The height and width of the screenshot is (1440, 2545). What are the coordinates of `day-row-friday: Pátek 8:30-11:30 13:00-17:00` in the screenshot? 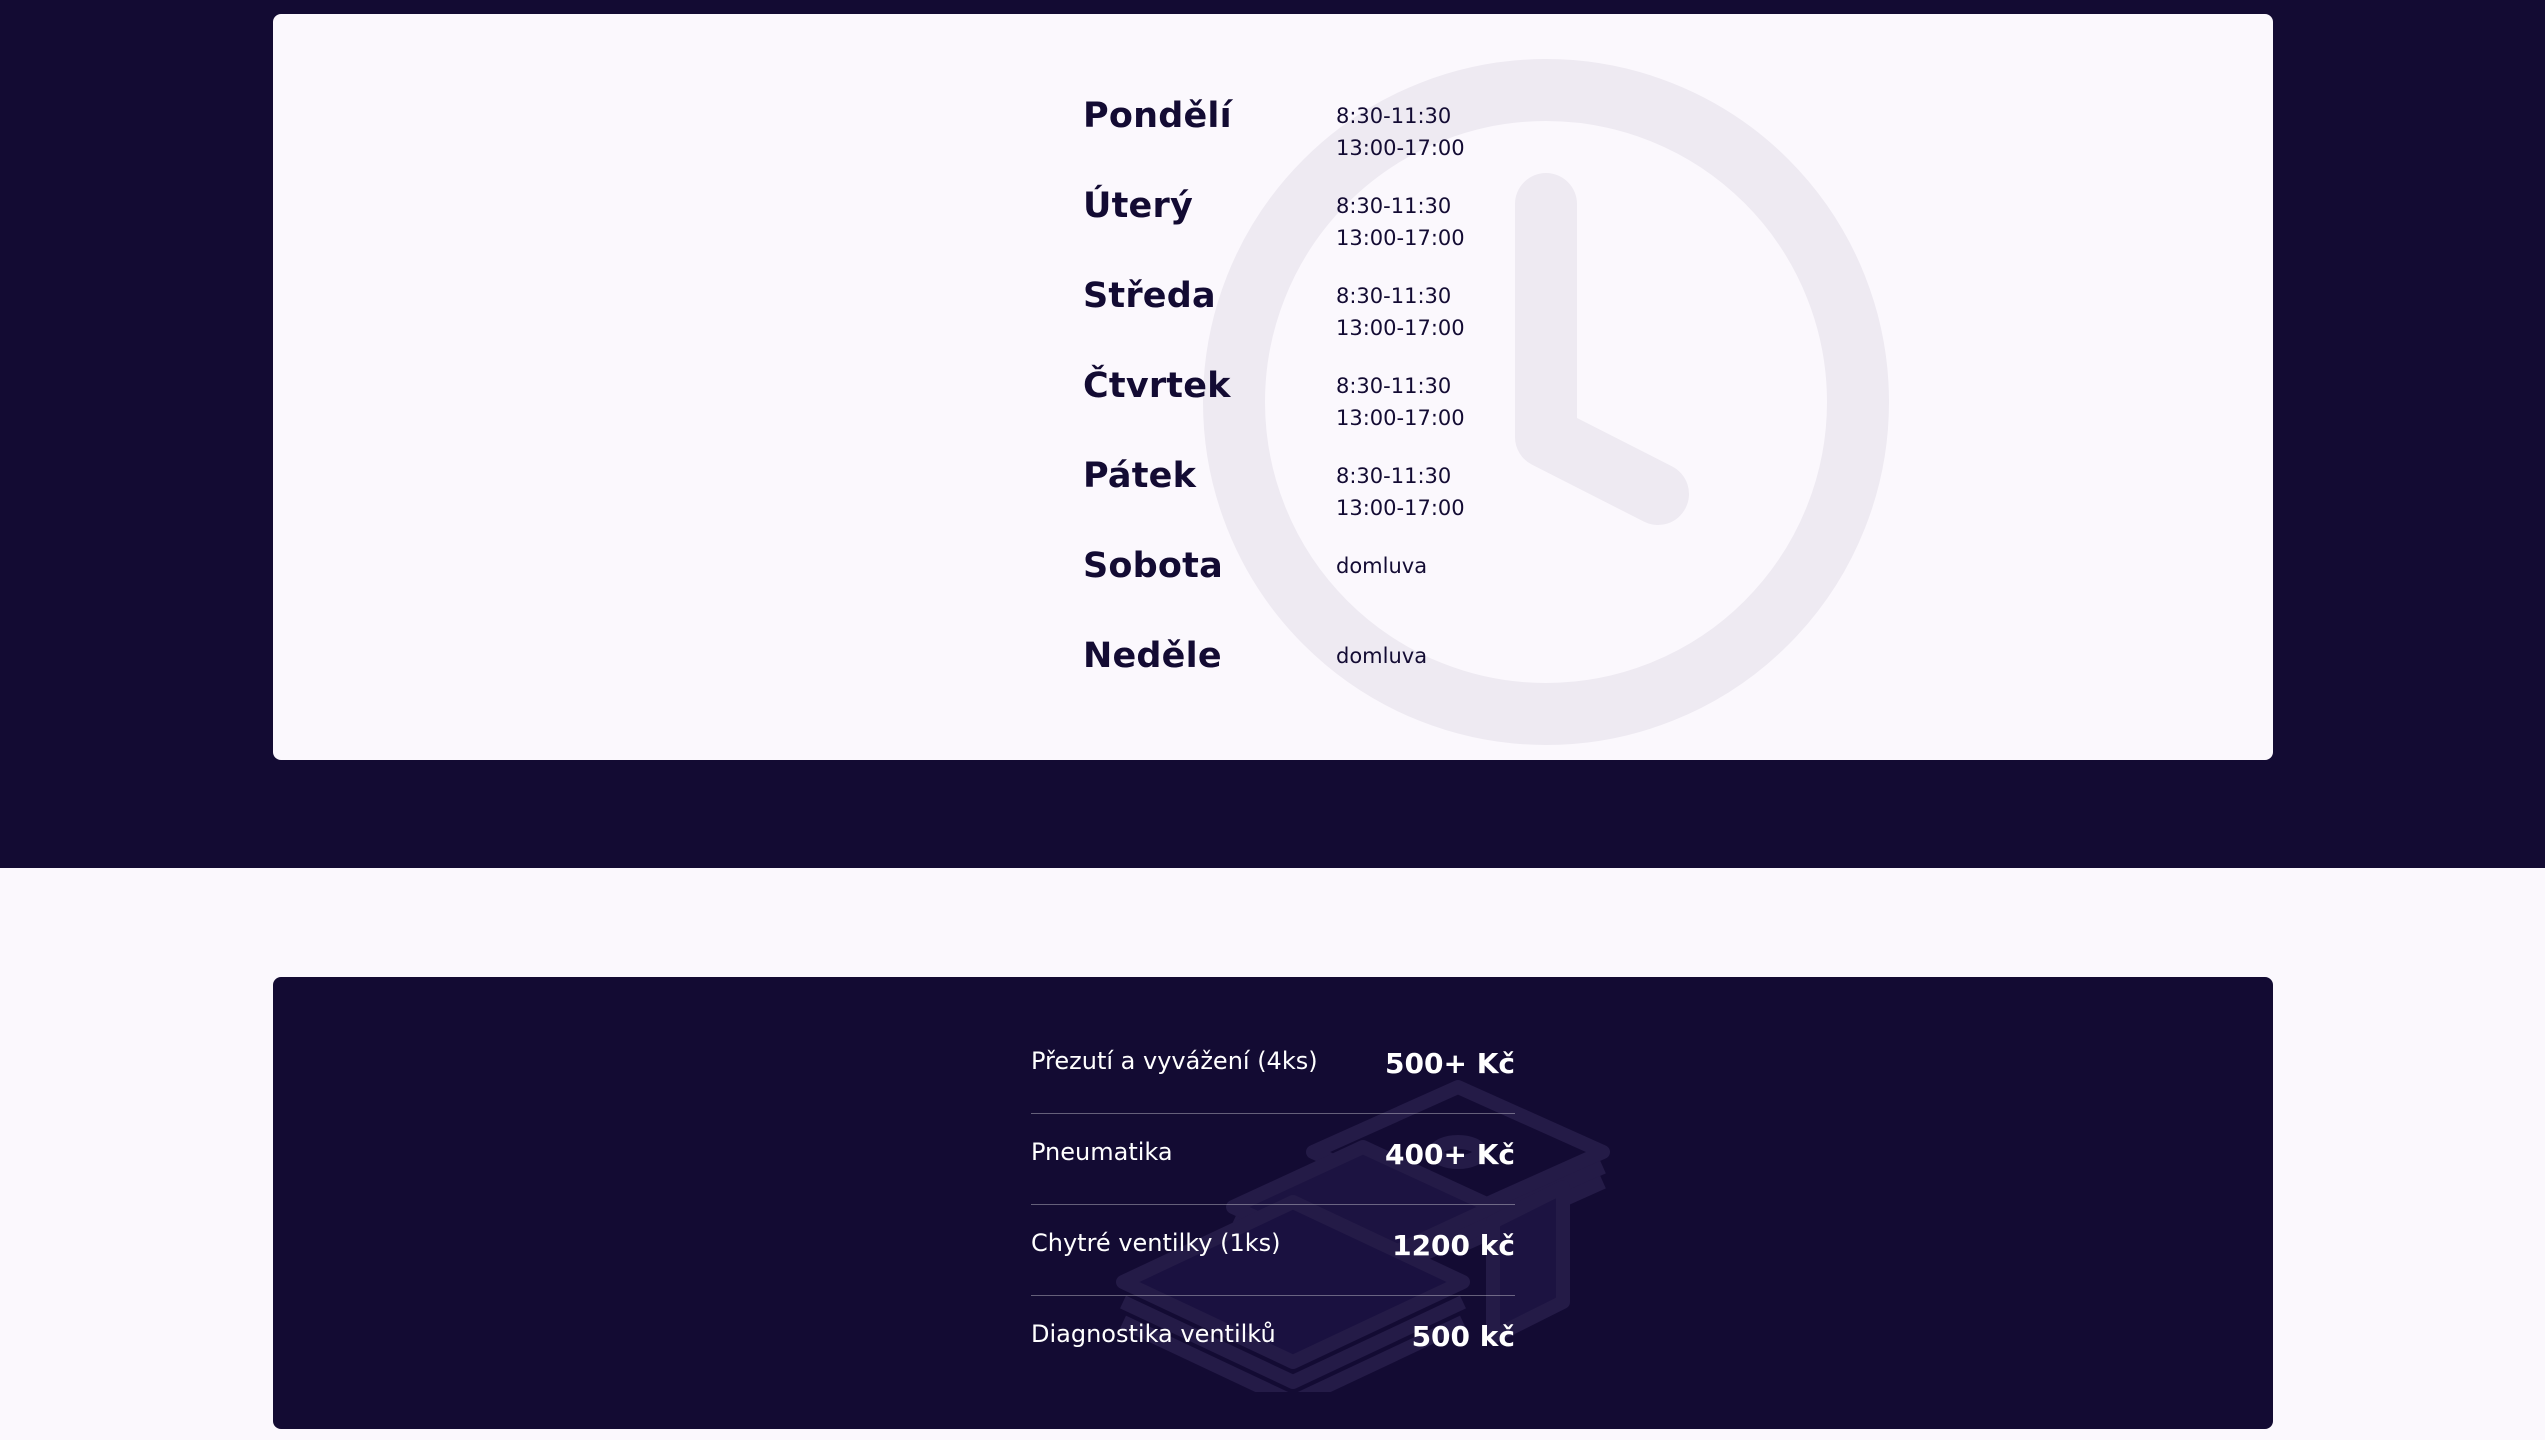 It's located at (1383, 489).